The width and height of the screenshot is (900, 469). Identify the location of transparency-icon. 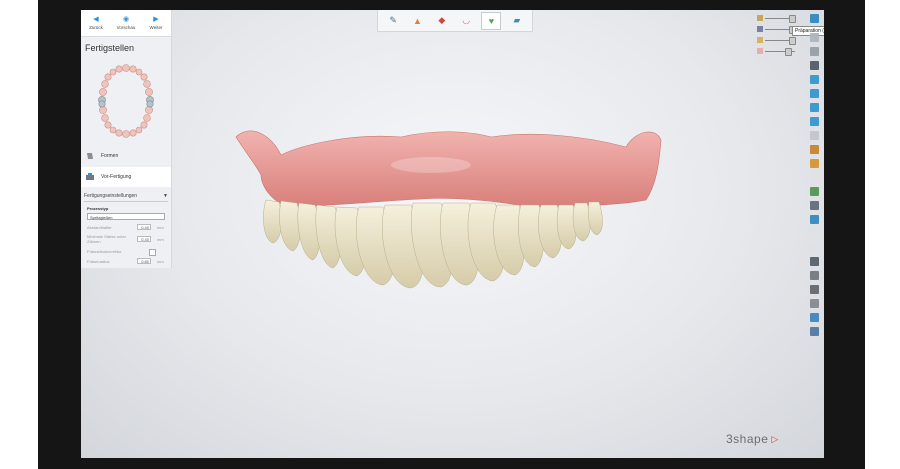
(814, 135).